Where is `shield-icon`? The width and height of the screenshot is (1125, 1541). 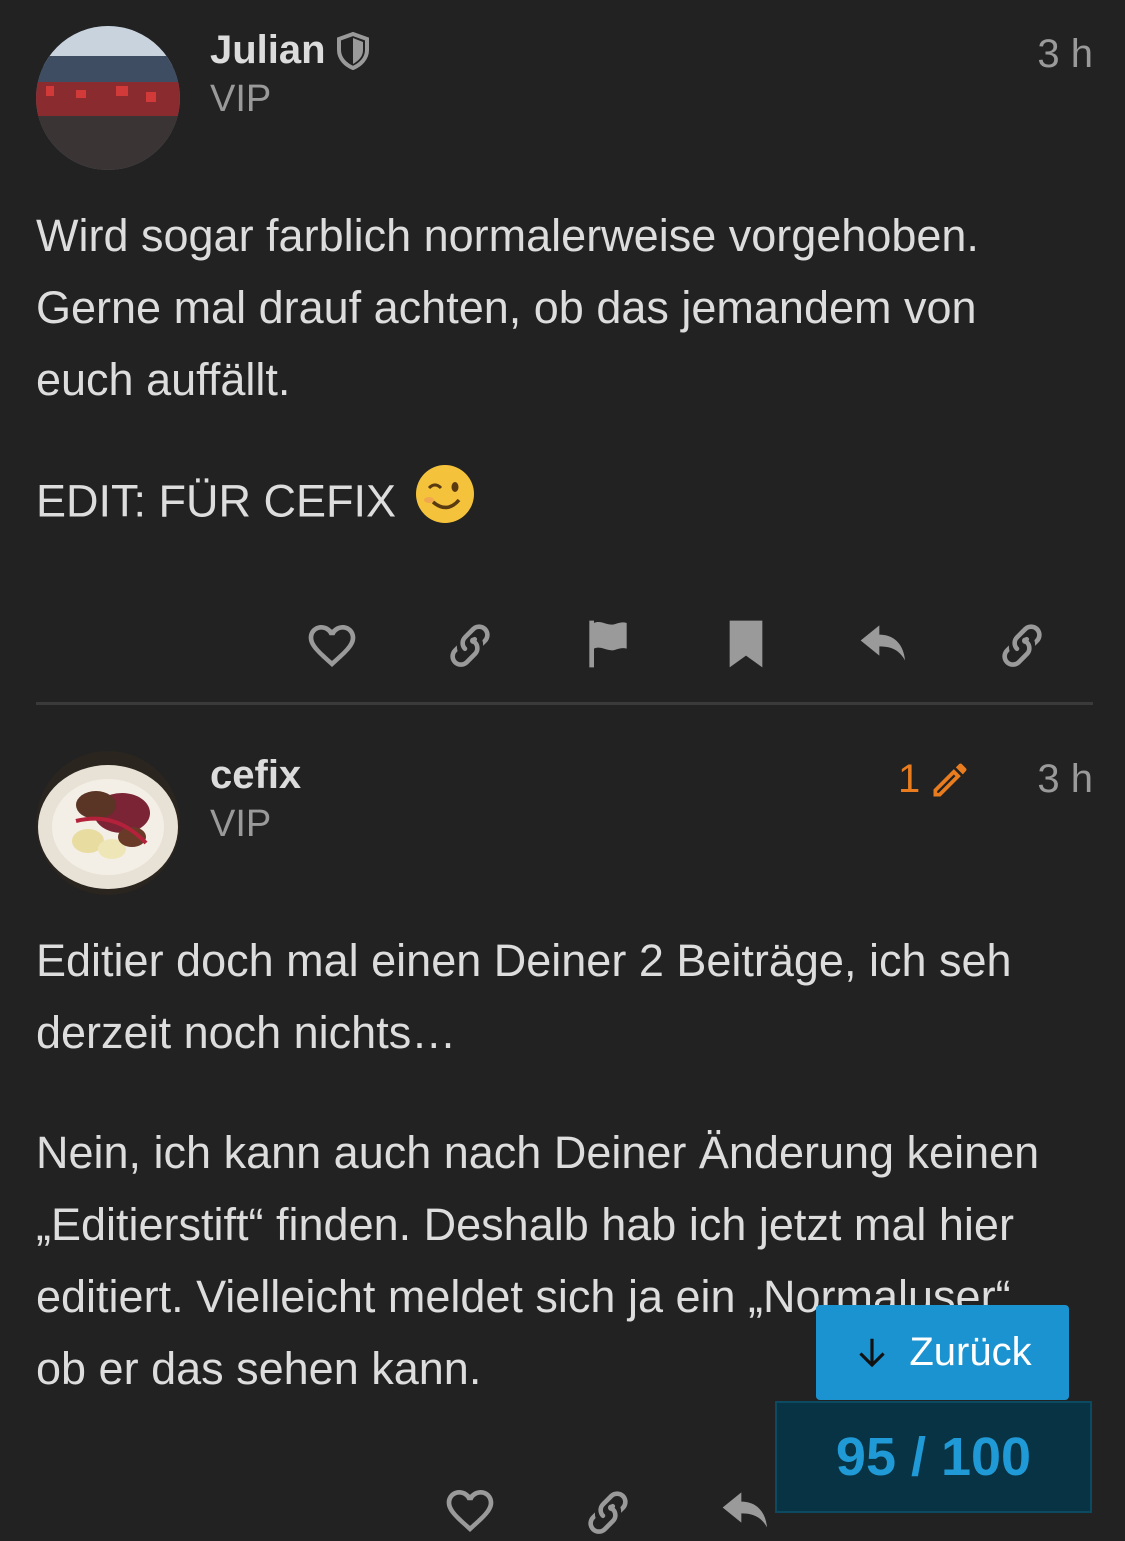 shield-icon is located at coordinates (353, 50).